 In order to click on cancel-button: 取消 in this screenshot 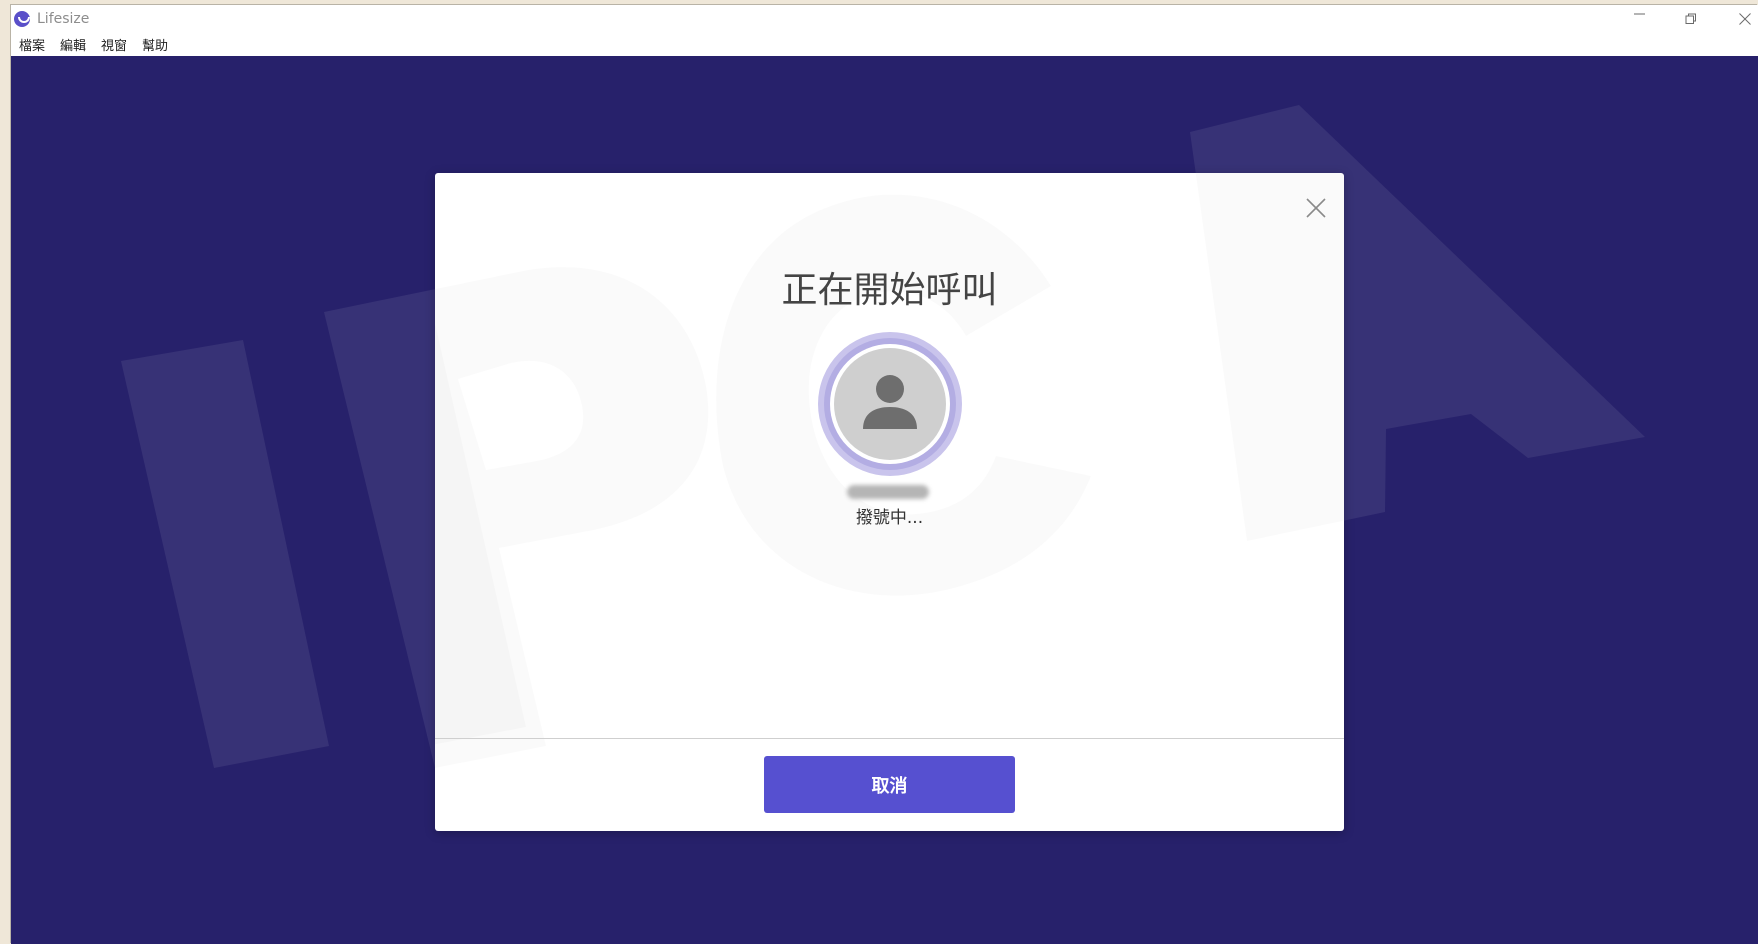, I will do `click(889, 784)`.